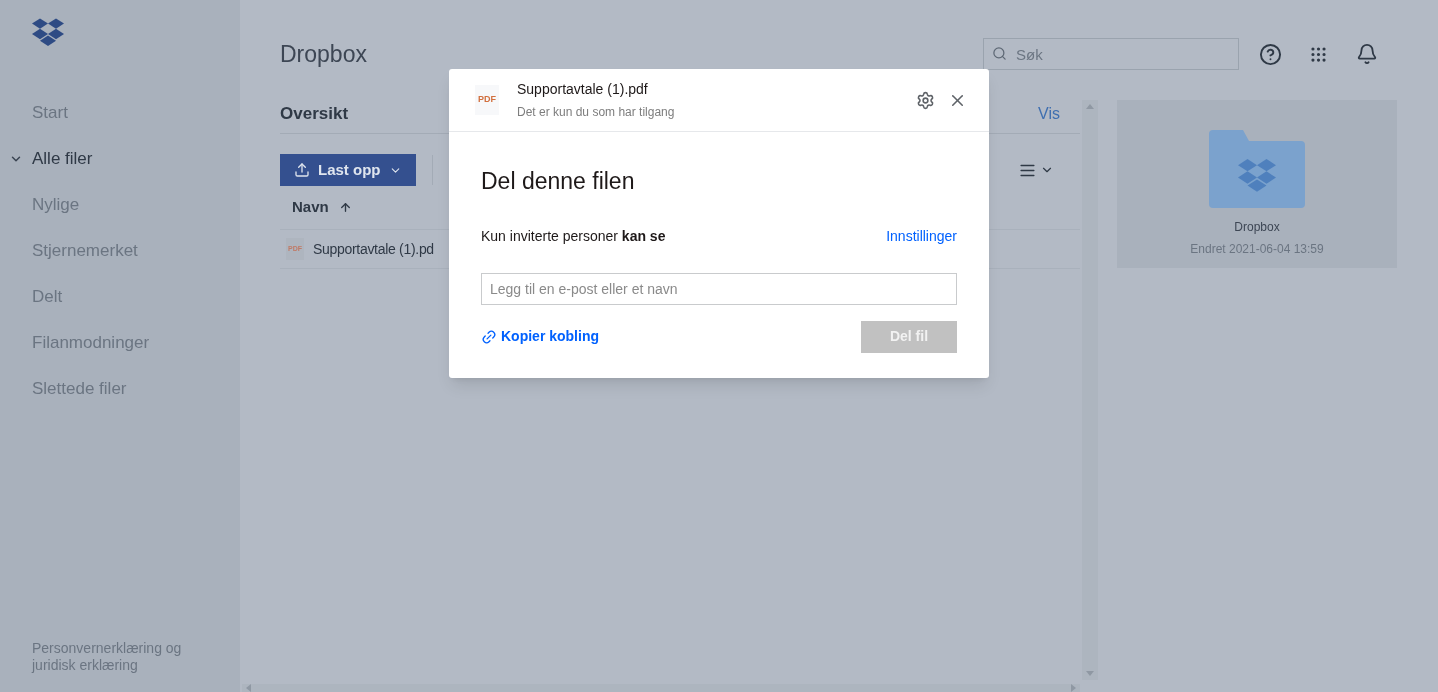 Image resolution: width=1438 pixels, height=692 pixels. Describe the element at coordinates (314, 113) in the screenshot. I see `overview-heading: Oversikt` at that location.